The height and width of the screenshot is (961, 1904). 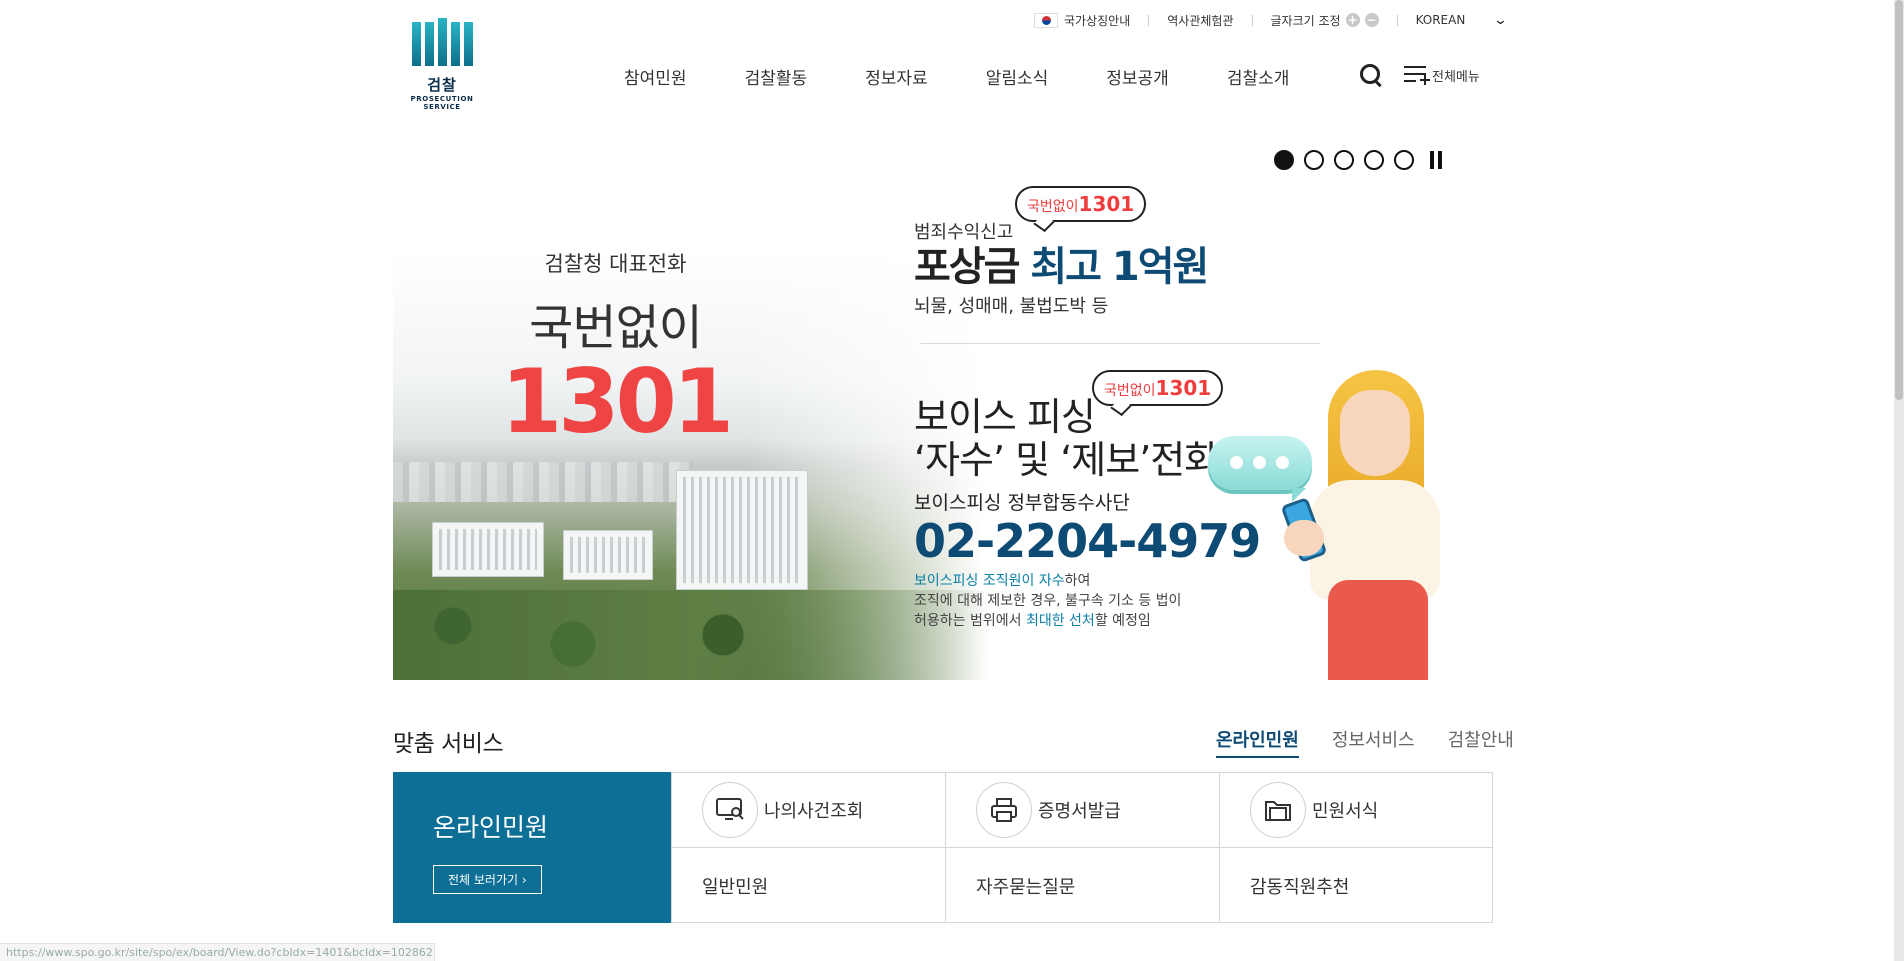 I want to click on view-all-label: 전체 보러가기, so click(x=483, y=880).